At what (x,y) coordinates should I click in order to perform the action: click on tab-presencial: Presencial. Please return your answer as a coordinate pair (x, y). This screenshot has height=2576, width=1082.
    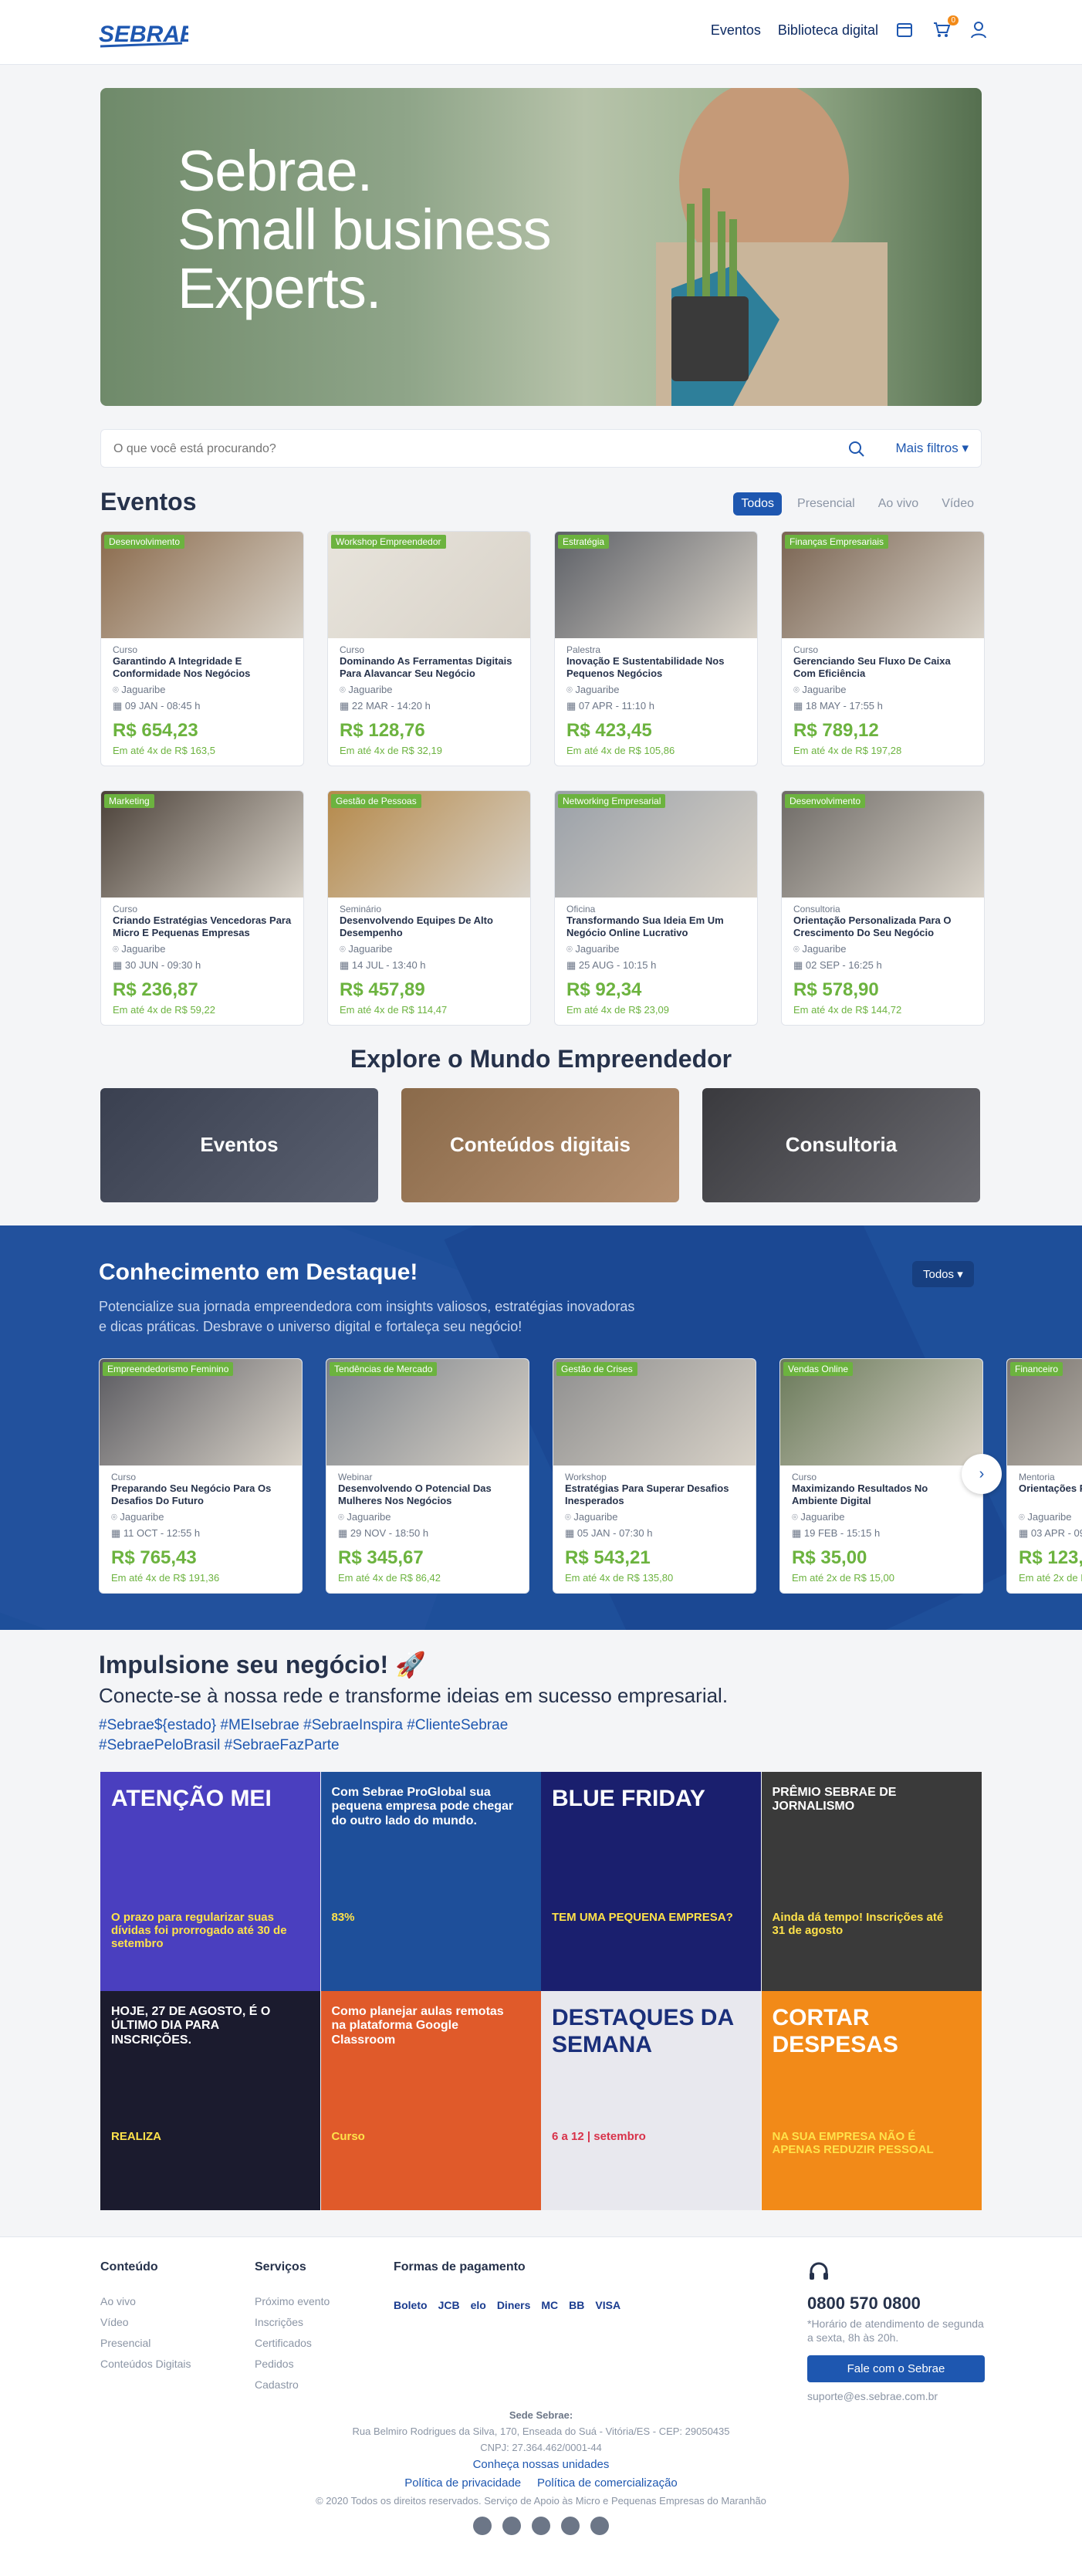
    Looking at the image, I should click on (826, 504).